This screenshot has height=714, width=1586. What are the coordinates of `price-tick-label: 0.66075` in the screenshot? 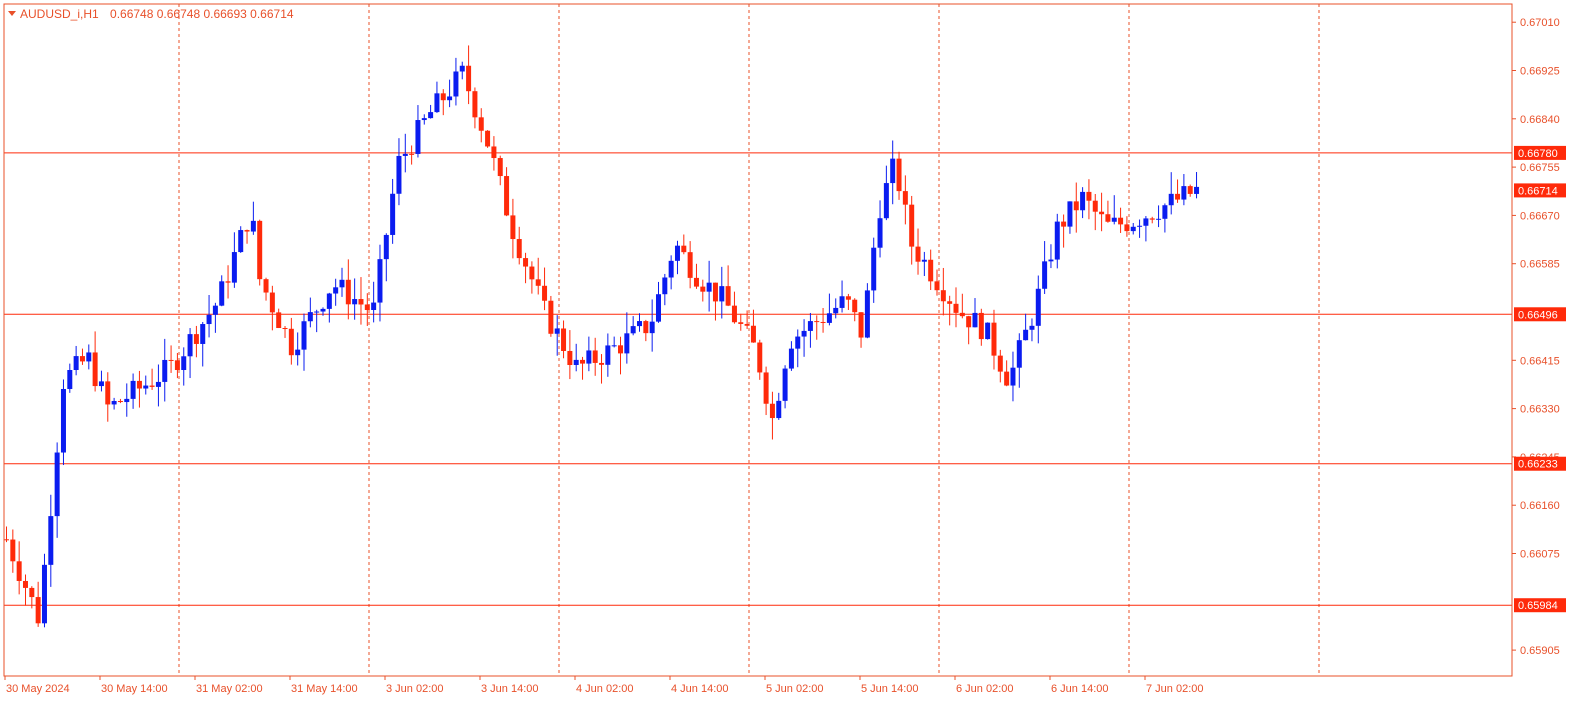 It's located at (1540, 555).